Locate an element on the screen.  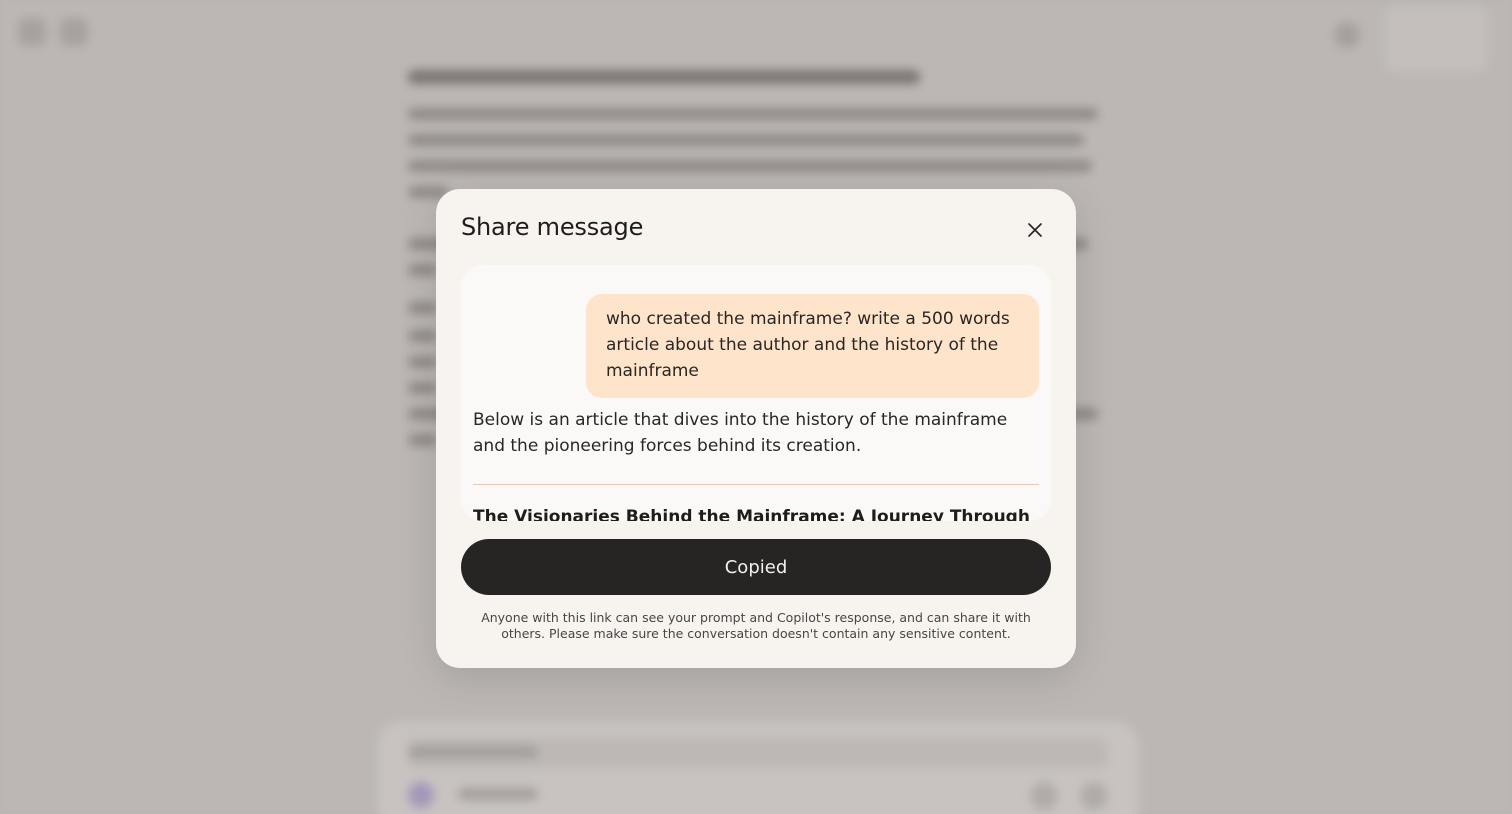
send-icon is located at coordinates (1094, 796).